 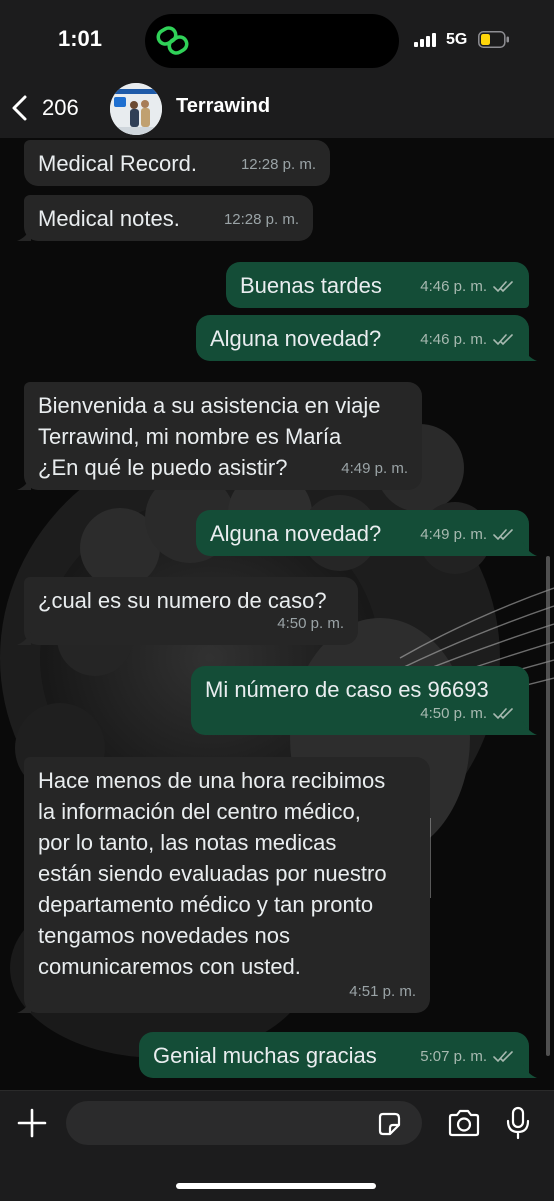 What do you see at coordinates (366, 533) in the screenshot?
I see `message-outgoing: Alguna novedad? 4:49 p. m.` at bounding box center [366, 533].